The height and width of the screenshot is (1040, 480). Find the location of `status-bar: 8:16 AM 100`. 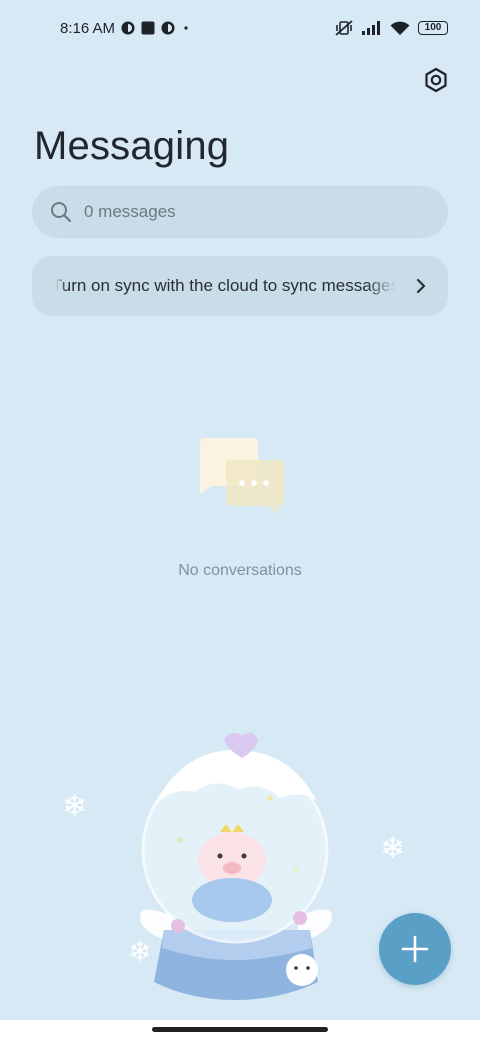

status-bar: 8:16 AM 100 is located at coordinates (240, 28).